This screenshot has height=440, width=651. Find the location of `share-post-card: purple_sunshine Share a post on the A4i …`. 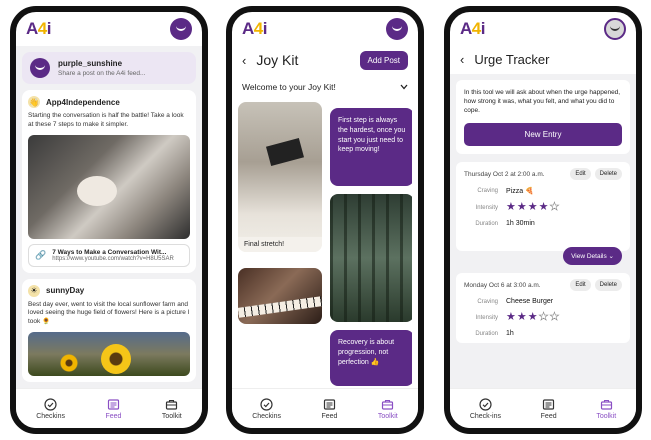

share-post-card: purple_sunshine Share a post on the A4i … is located at coordinates (109, 68).